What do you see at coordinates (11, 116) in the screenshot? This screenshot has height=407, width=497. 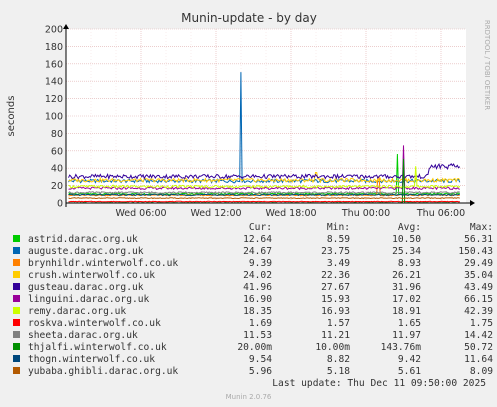 I see `y-axis-label: seconds` at bounding box center [11, 116].